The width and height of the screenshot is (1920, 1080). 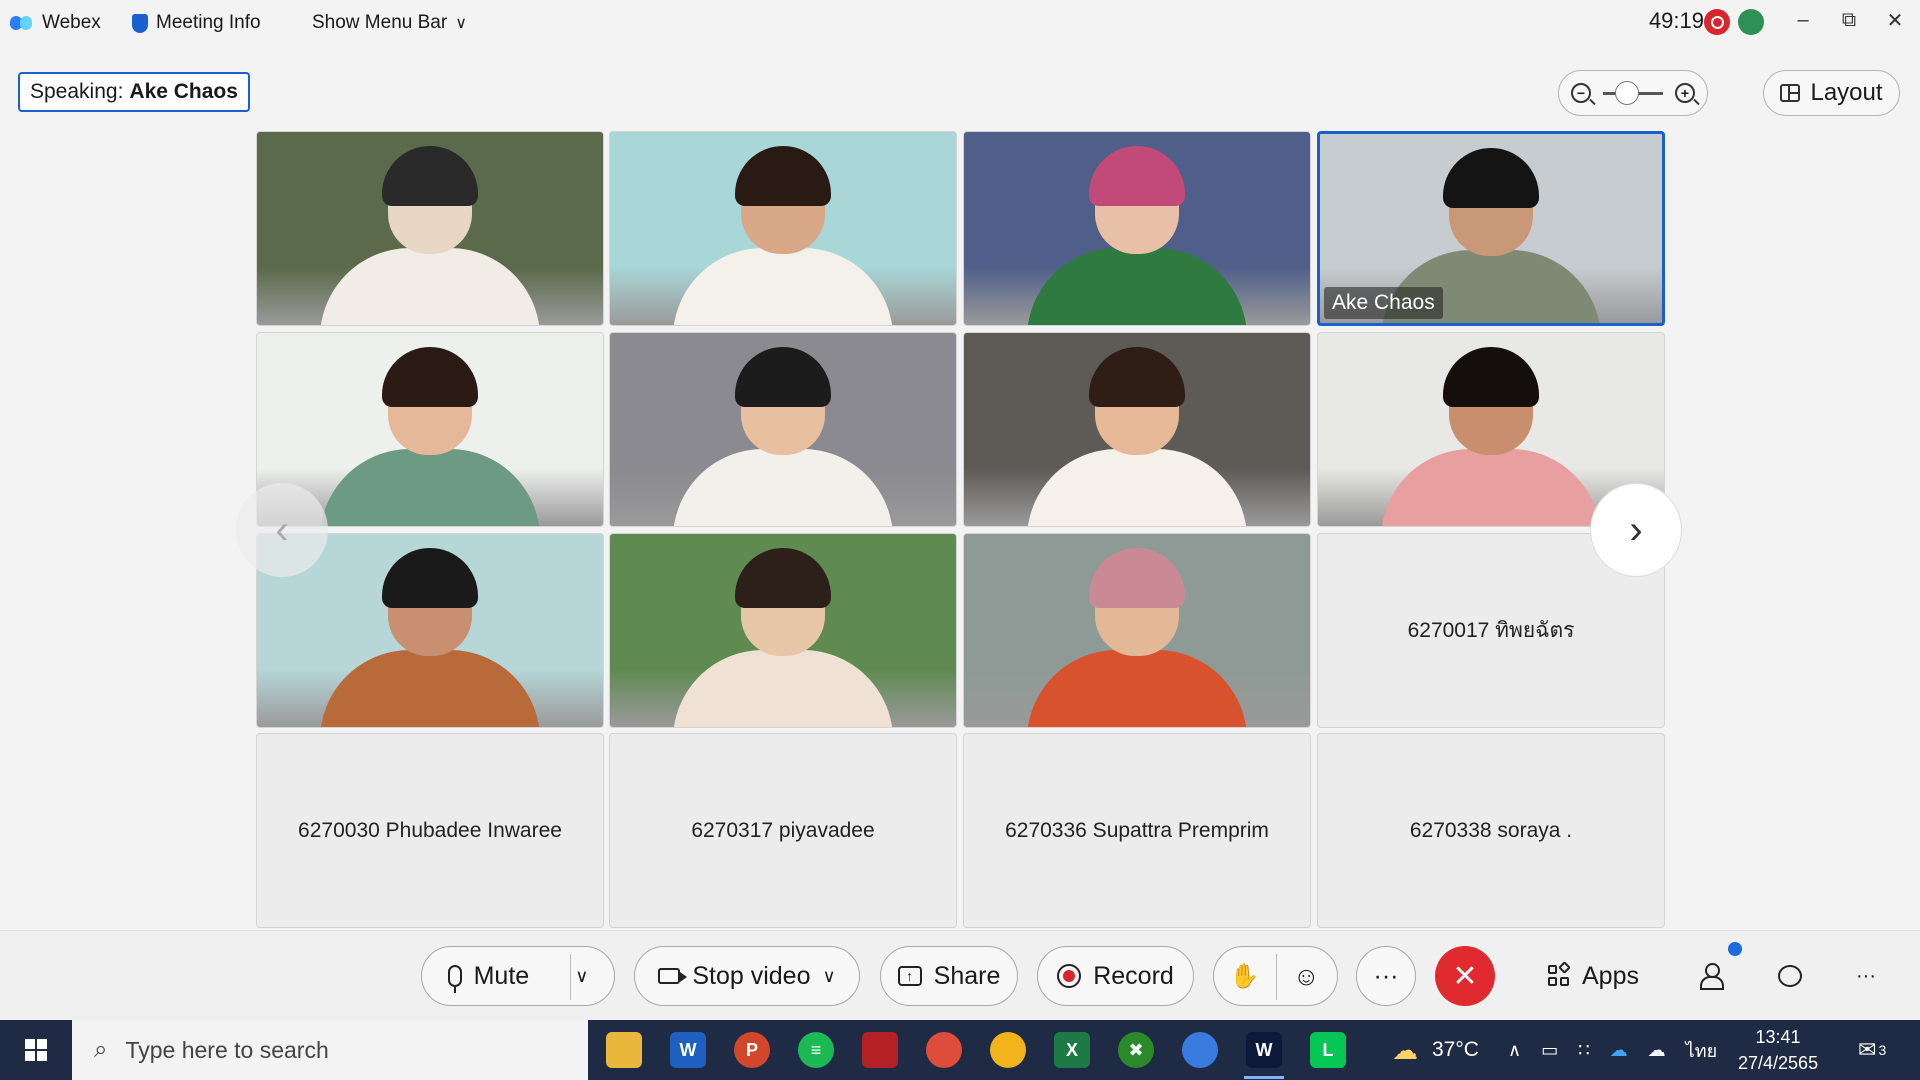 What do you see at coordinates (1619, 1050) in the screenshot?
I see `onedrive-icon: ☁` at bounding box center [1619, 1050].